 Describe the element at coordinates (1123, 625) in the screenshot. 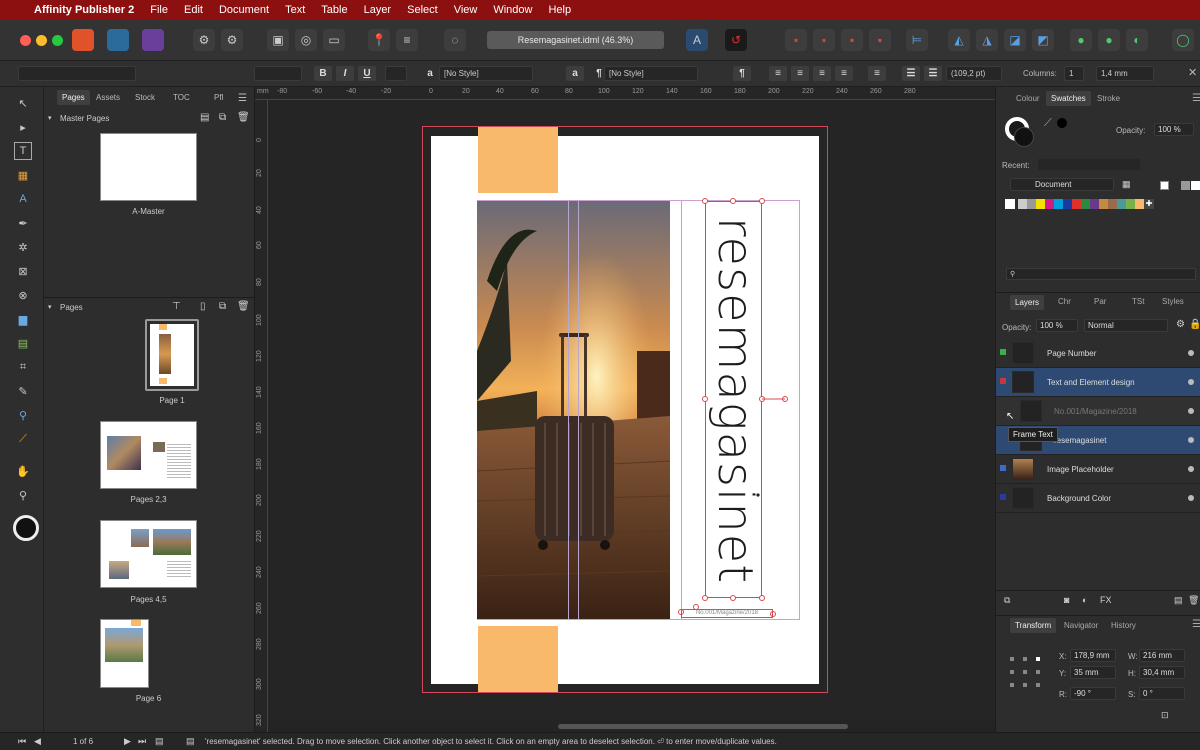

I see `tab-history: History` at that location.